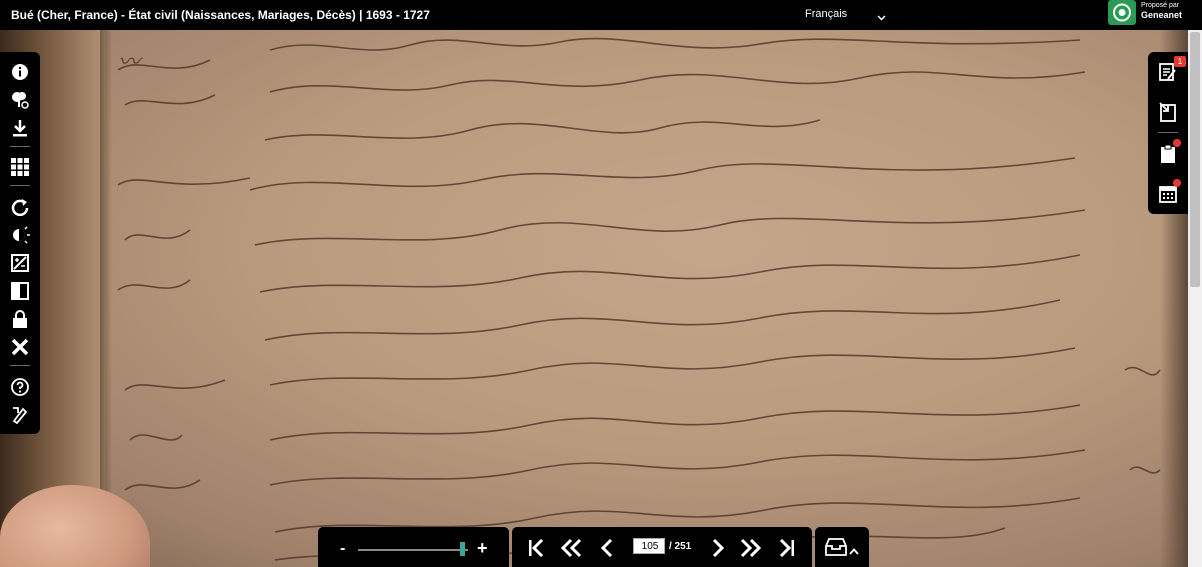 The height and width of the screenshot is (567, 1202). Describe the element at coordinates (607, 548) in the screenshot. I see `previous-page-icon` at that location.